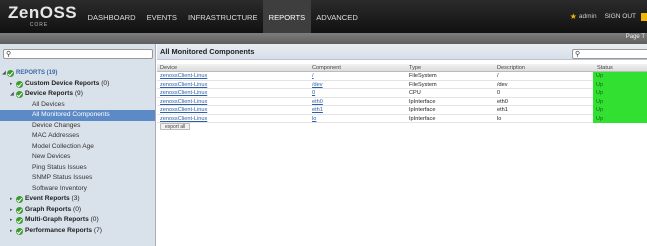 The height and width of the screenshot is (246, 647). I want to click on tree-item-count: (9), so click(78, 93).